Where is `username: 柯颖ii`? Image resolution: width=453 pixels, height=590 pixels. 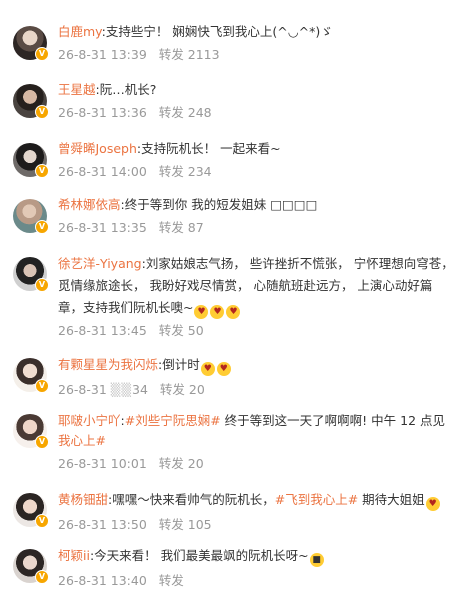 username: 柯颖ii is located at coordinates (74, 555).